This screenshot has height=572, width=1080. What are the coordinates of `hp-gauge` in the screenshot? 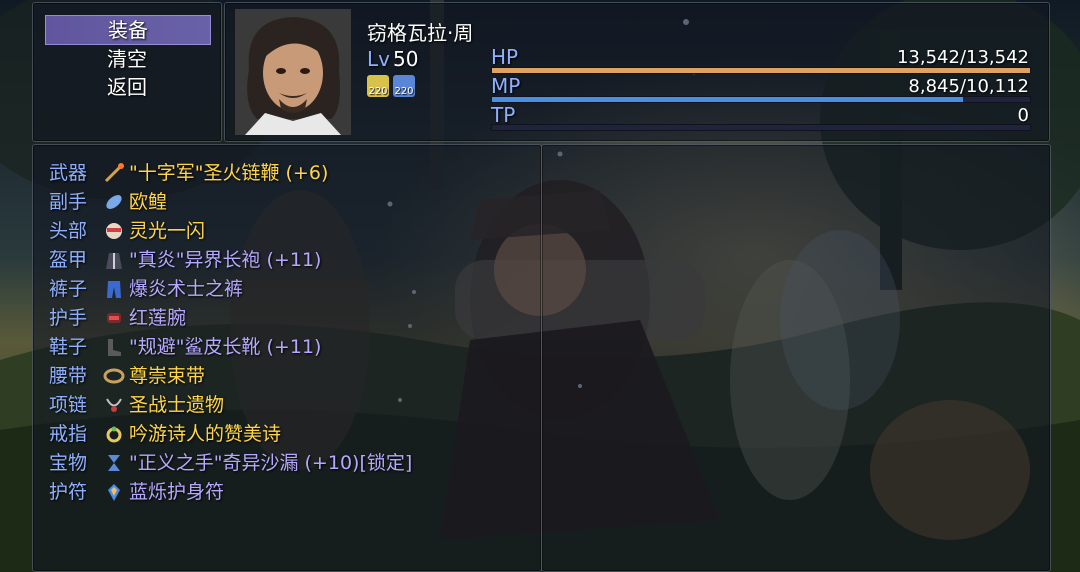 It's located at (761, 70).